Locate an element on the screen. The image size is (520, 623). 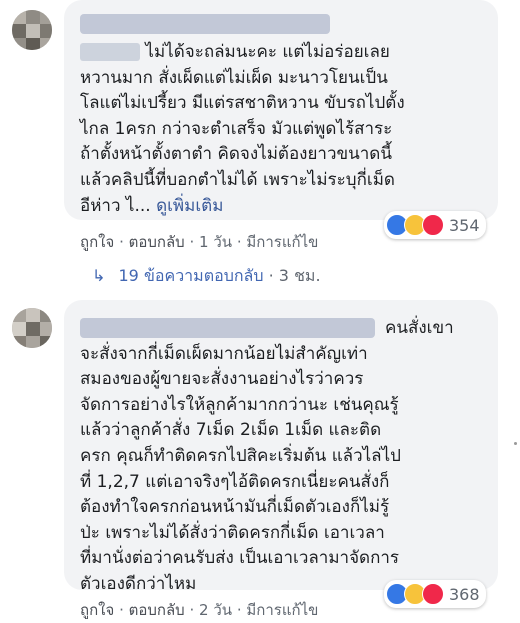
comment-actions: ถูกใจ · ตอบกลับ · 1 วัน · มีการแก้ไข is located at coordinates (199, 242).